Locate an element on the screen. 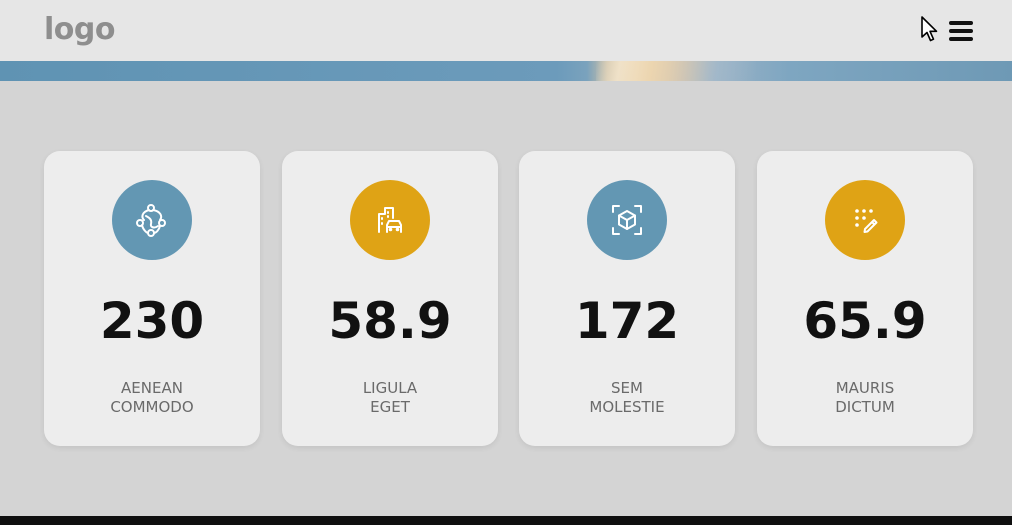 This screenshot has width=1012, height=525. stat-label-line: MAURIS is located at coordinates (865, 388).